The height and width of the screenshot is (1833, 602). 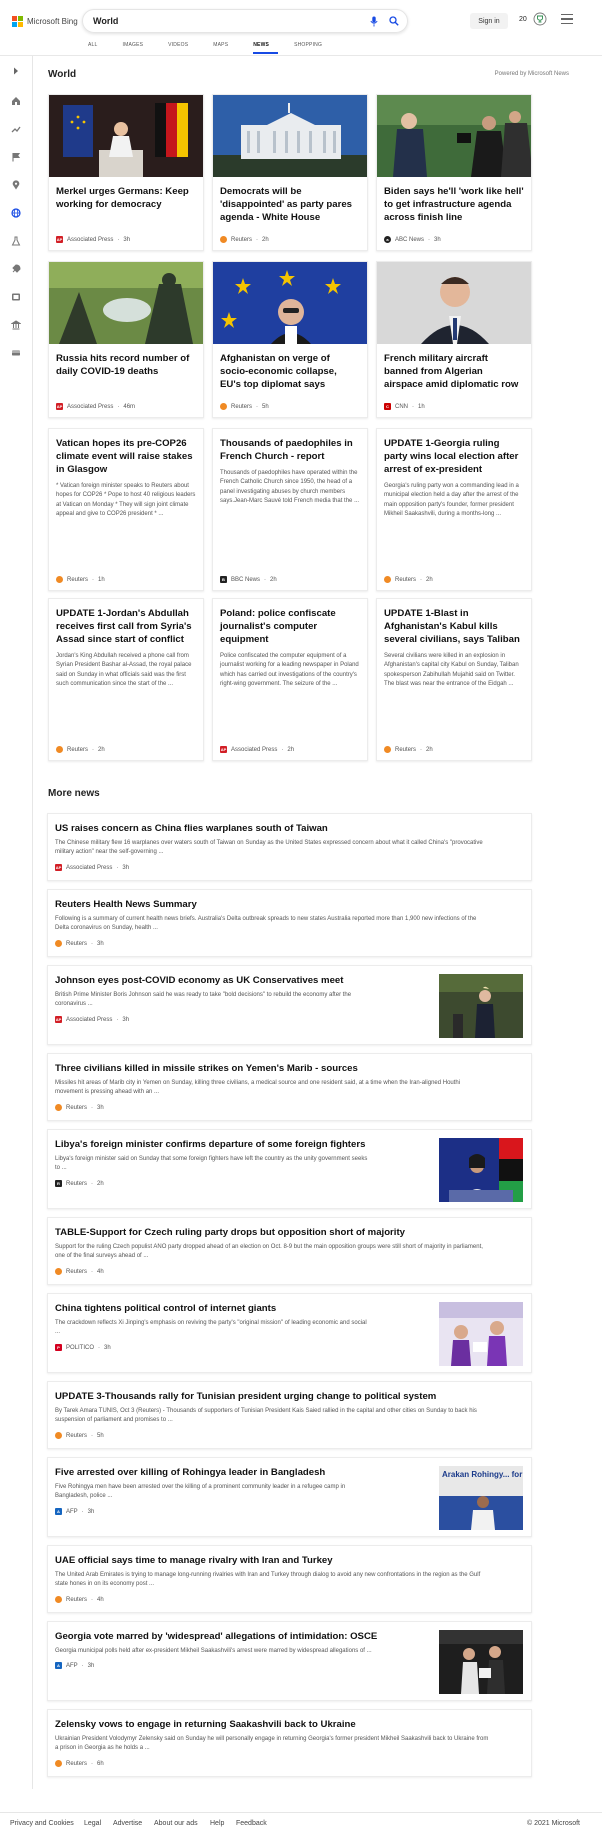 I want to click on expand-chevron-icon, so click(x=16, y=71).